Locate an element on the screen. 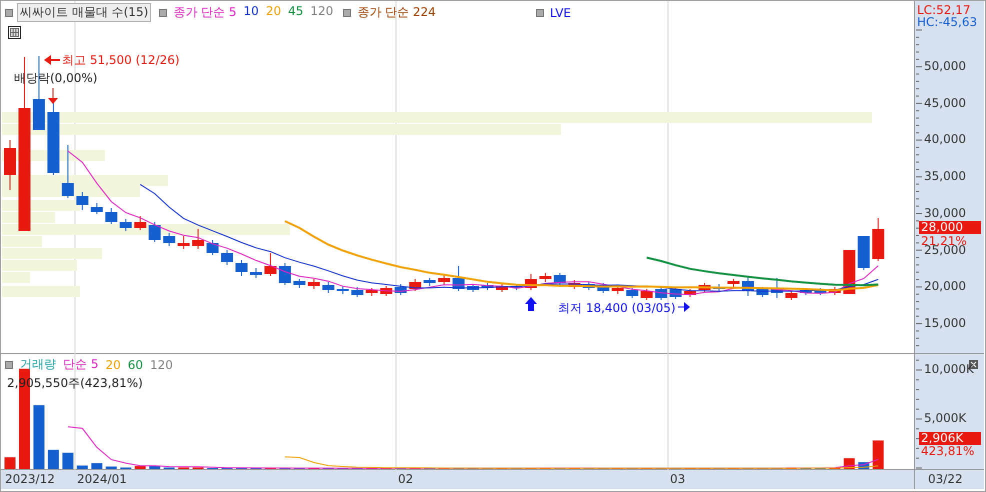  axis-tick-label: 15,000 is located at coordinates (945, 323).